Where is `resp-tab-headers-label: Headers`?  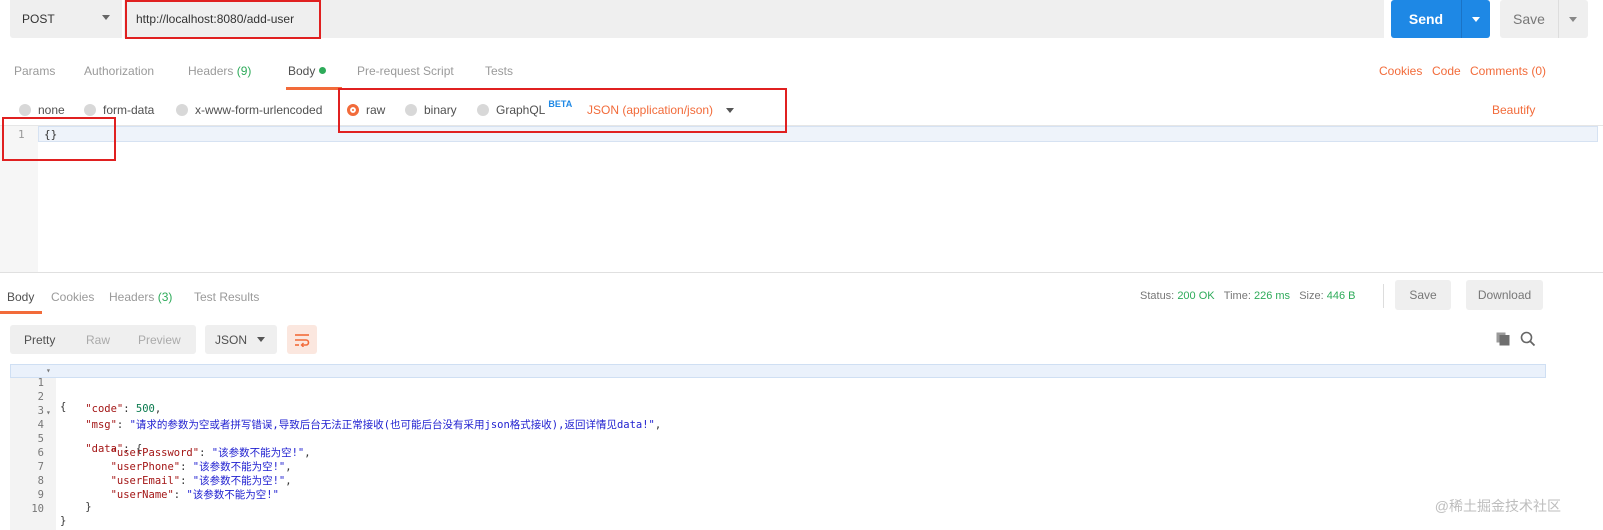
resp-tab-headers-label: Headers is located at coordinates (132, 297).